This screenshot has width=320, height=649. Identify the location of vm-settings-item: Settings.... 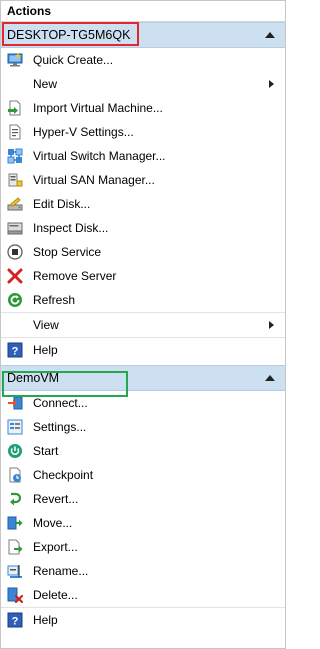
(143, 427).